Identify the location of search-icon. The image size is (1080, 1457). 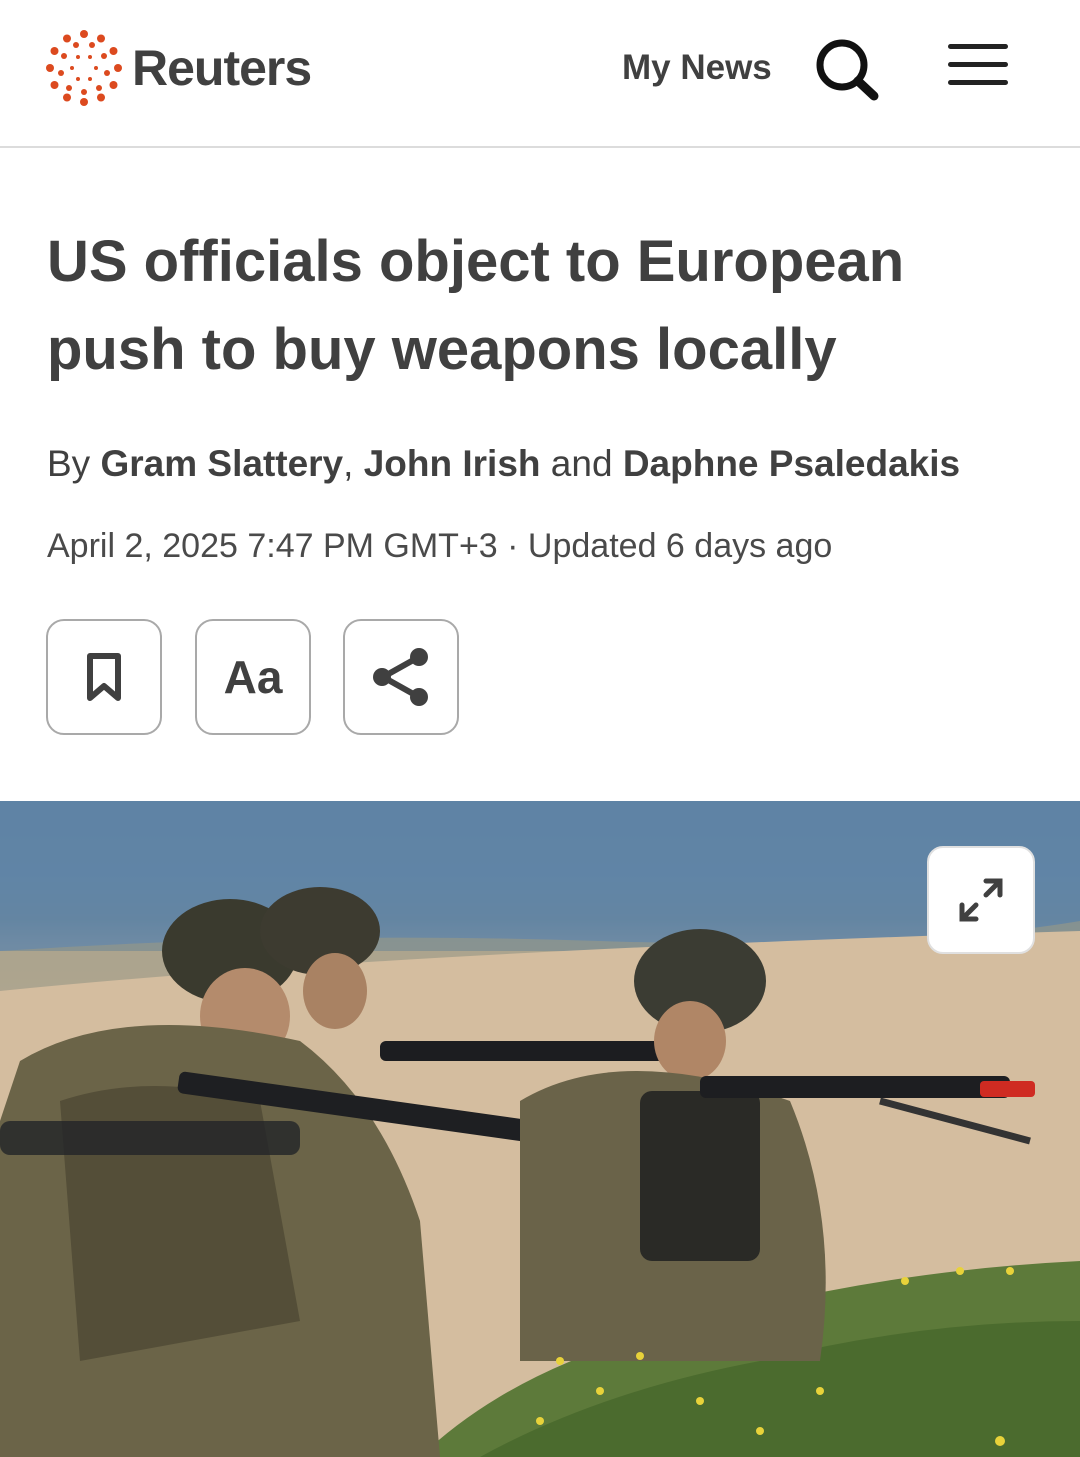
(847, 70).